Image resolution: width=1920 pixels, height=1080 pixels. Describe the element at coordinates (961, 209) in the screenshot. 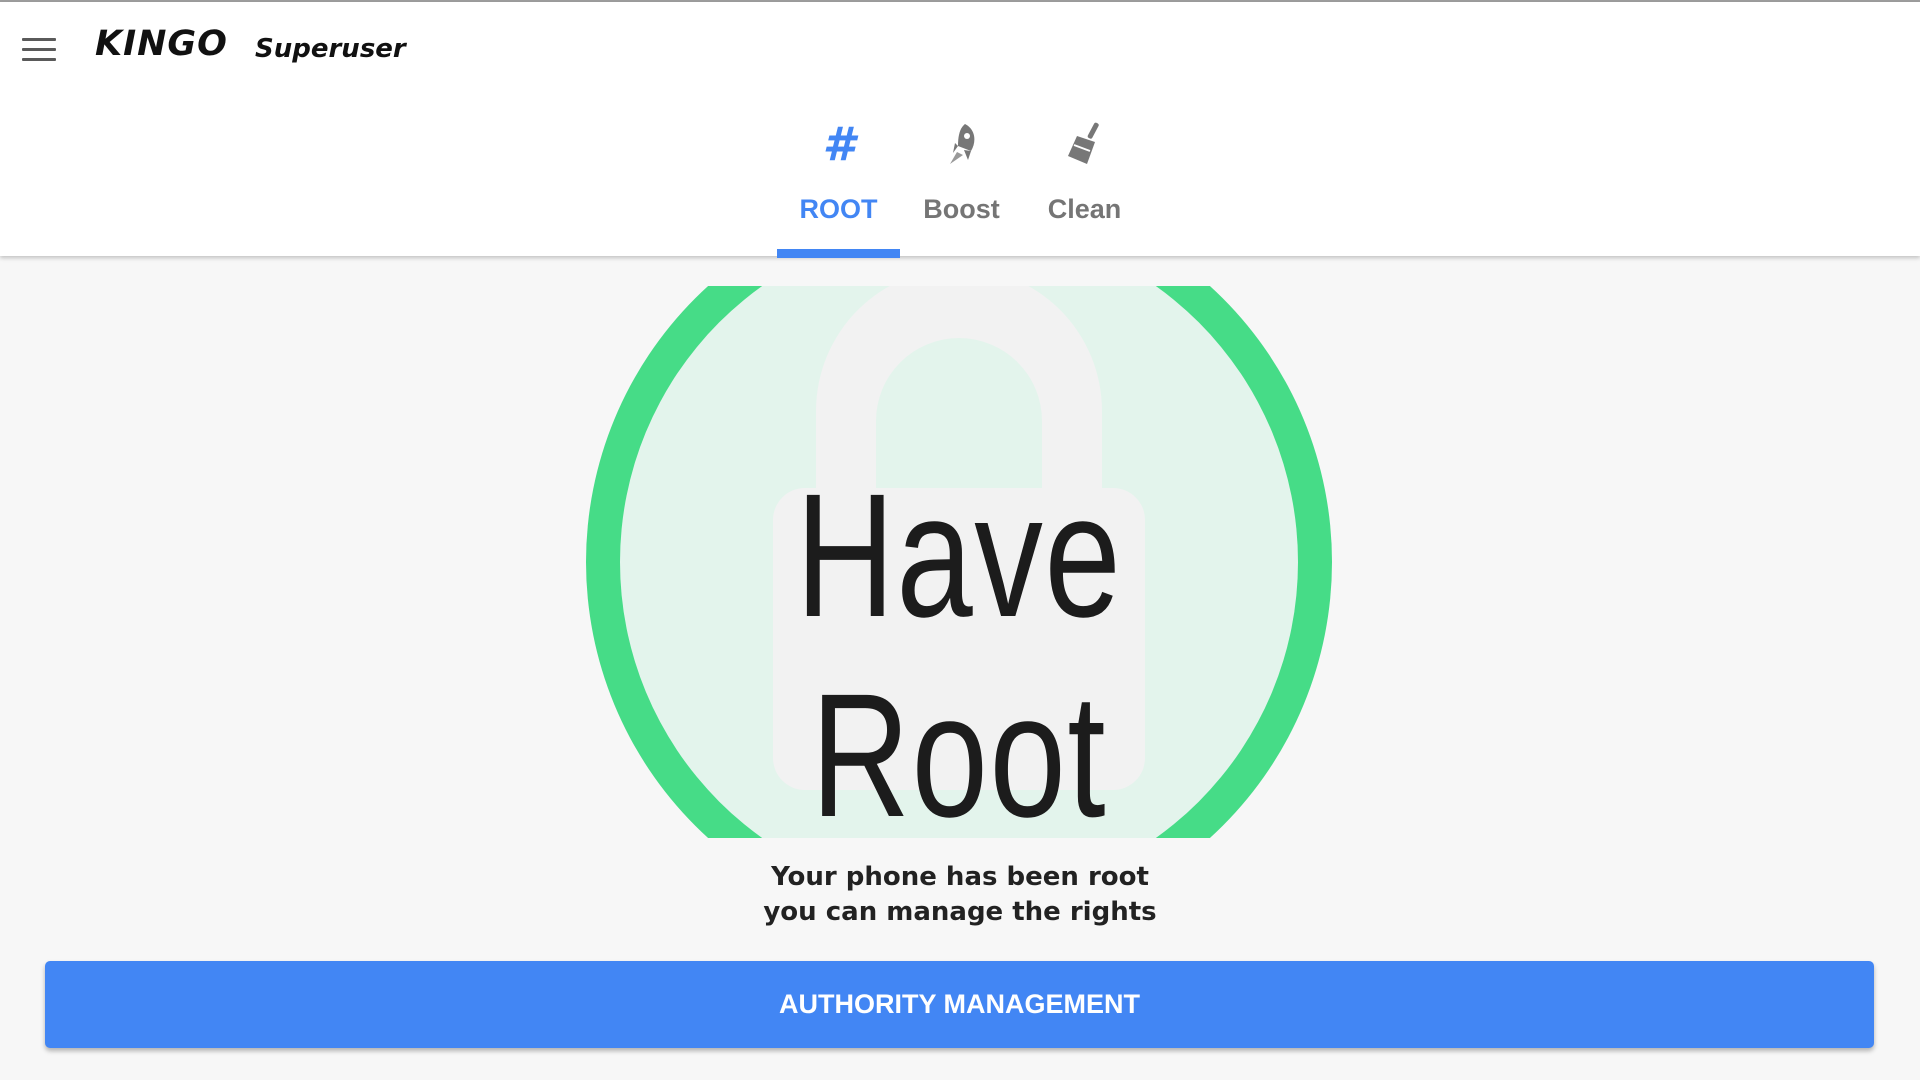

I see `tab-boost-label: Boost` at that location.